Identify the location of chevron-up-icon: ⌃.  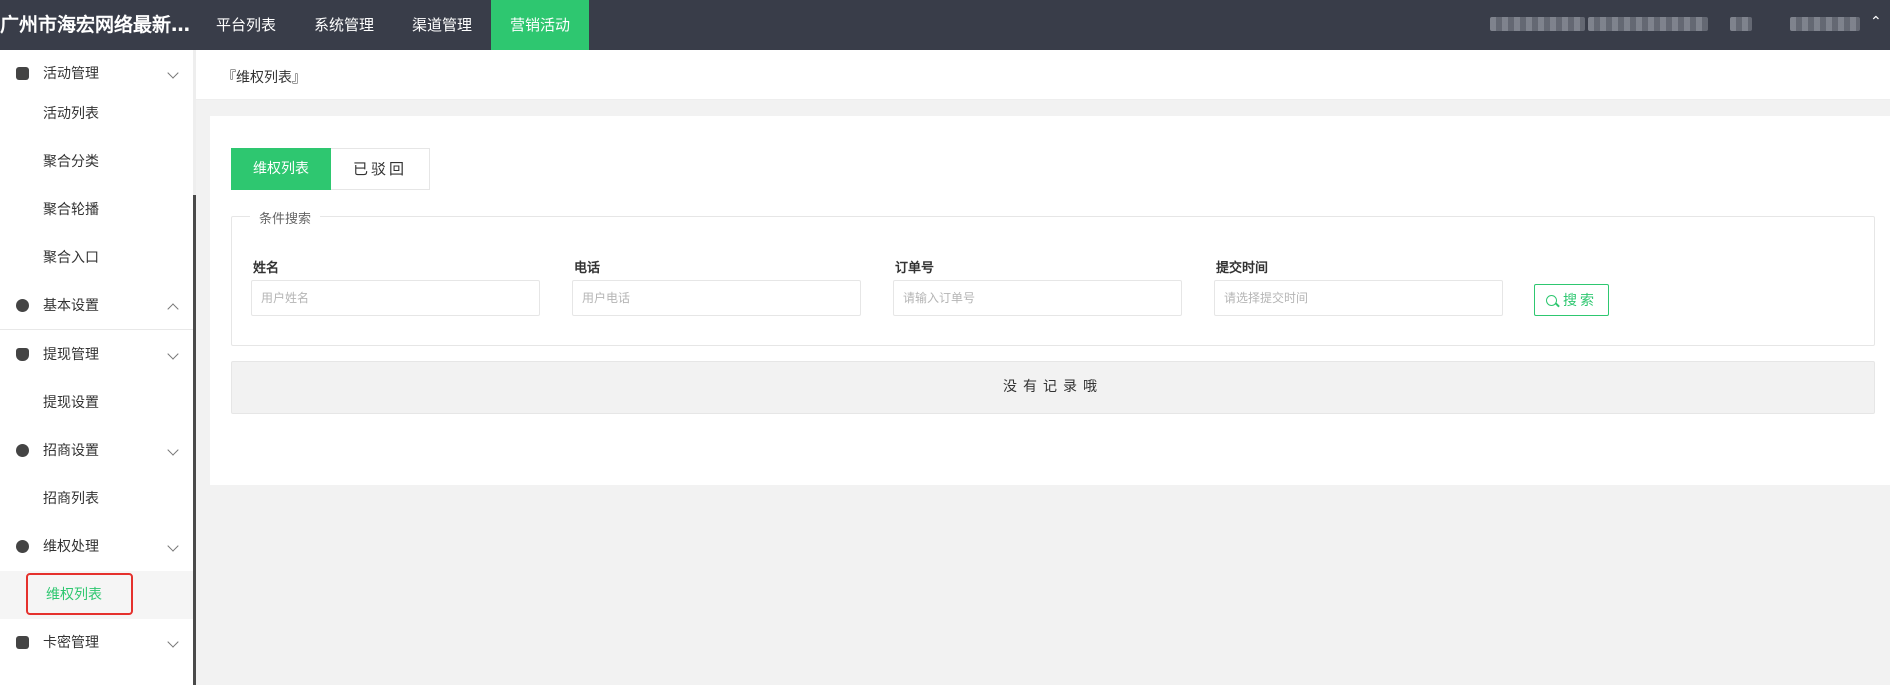
(1876, 22).